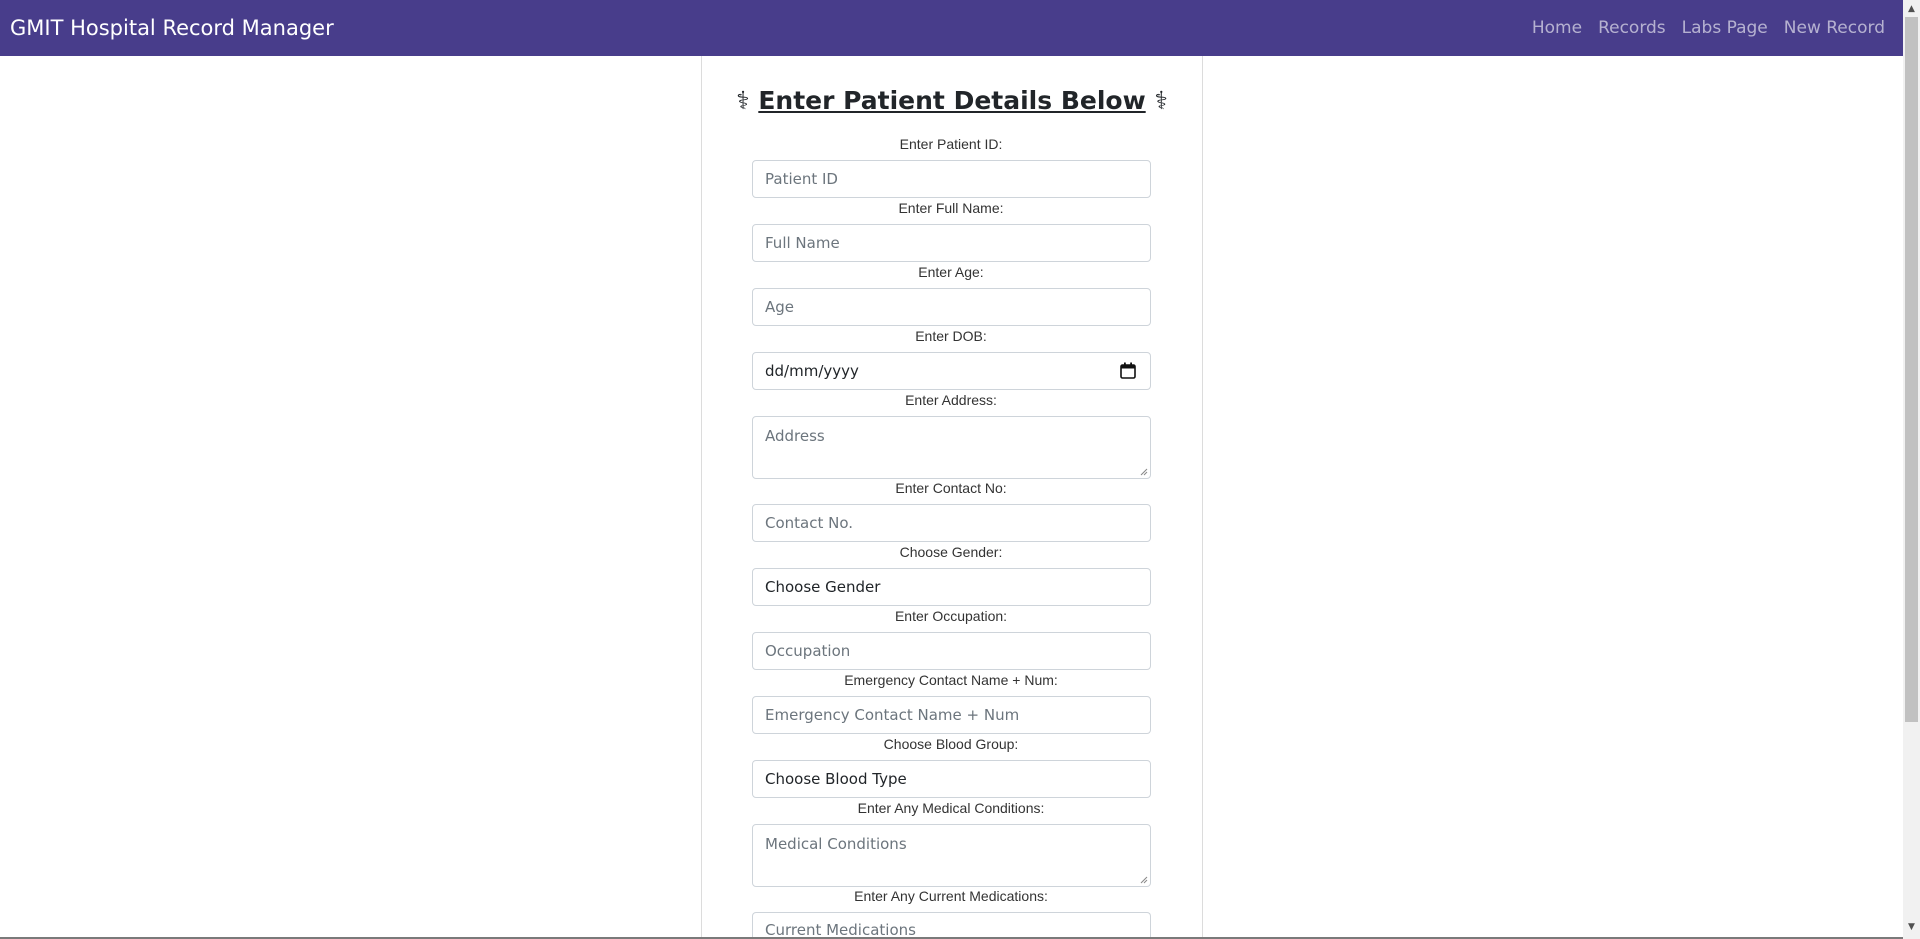 This screenshot has width=1920, height=939. Describe the element at coordinates (951, 371) in the screenshot. I see `dob-date-input: dd/mm/yyyy` at that location.